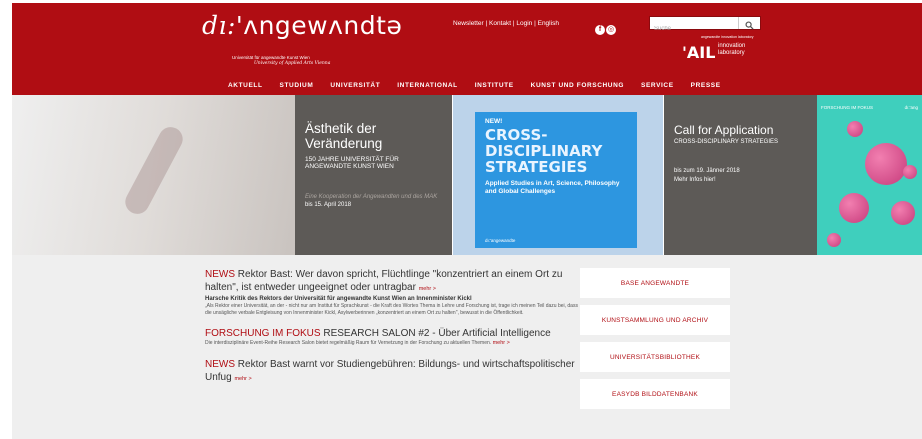 The width and height of the screenshot is (922, 439). What do you see at coordinates (263, 333) in the screenshot?
I see `news-category: FORSCHUNG IM FOKUS` at bounding box center [263, 333].